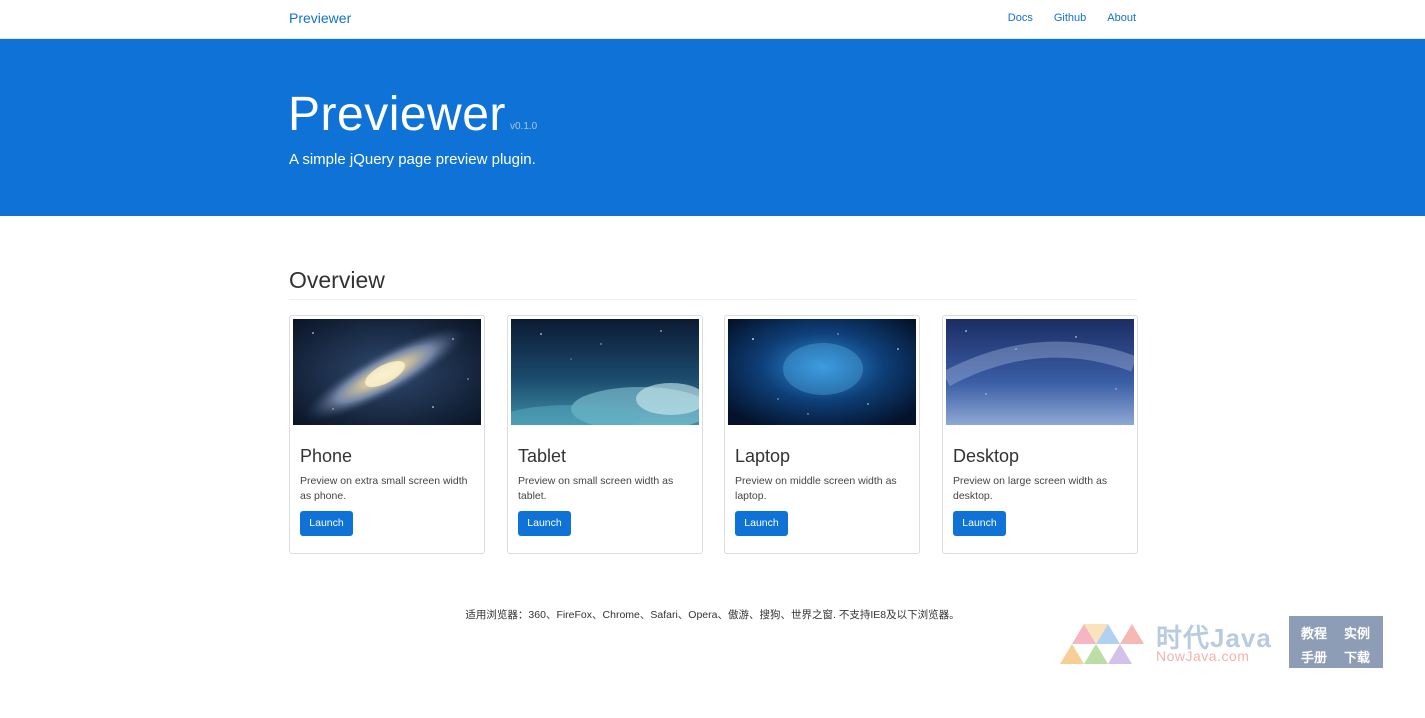  What do you see at coordinates (326, 523) in the screenshot?
I see `launch-phone-button: Launch` at bounding box center [326, 523].